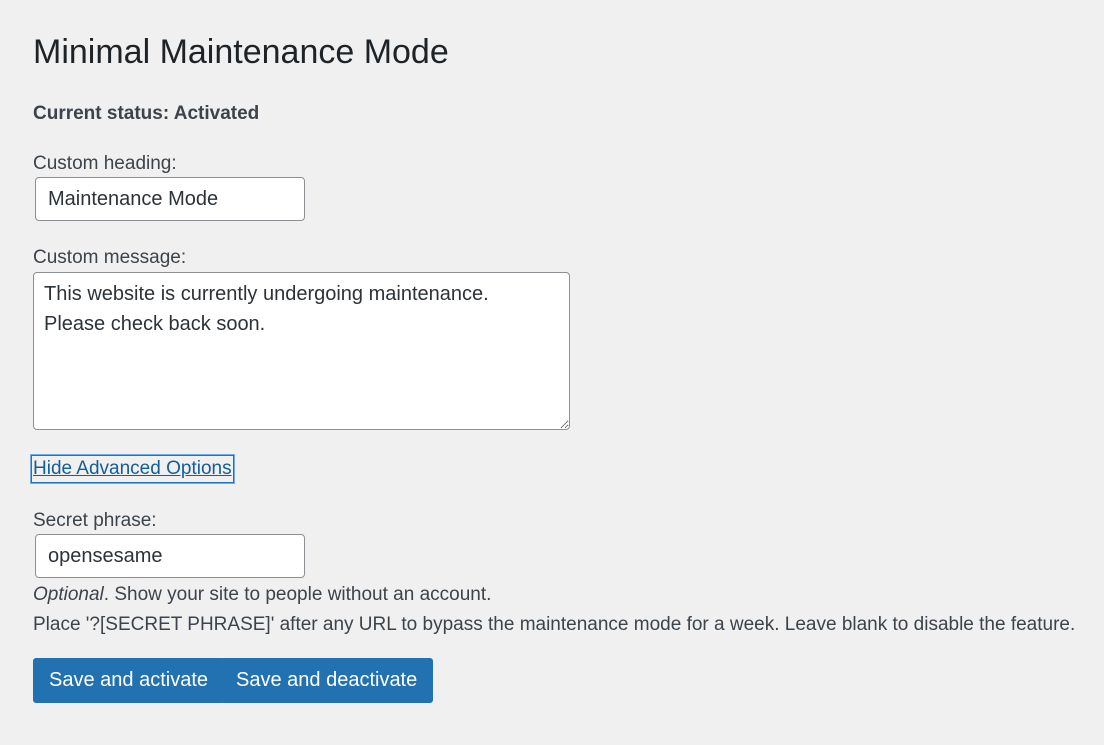 The width and height of the screenshot is (1104, 745). I want to click on secret-phrase-label: Secret phrase:, so click(95, 520).